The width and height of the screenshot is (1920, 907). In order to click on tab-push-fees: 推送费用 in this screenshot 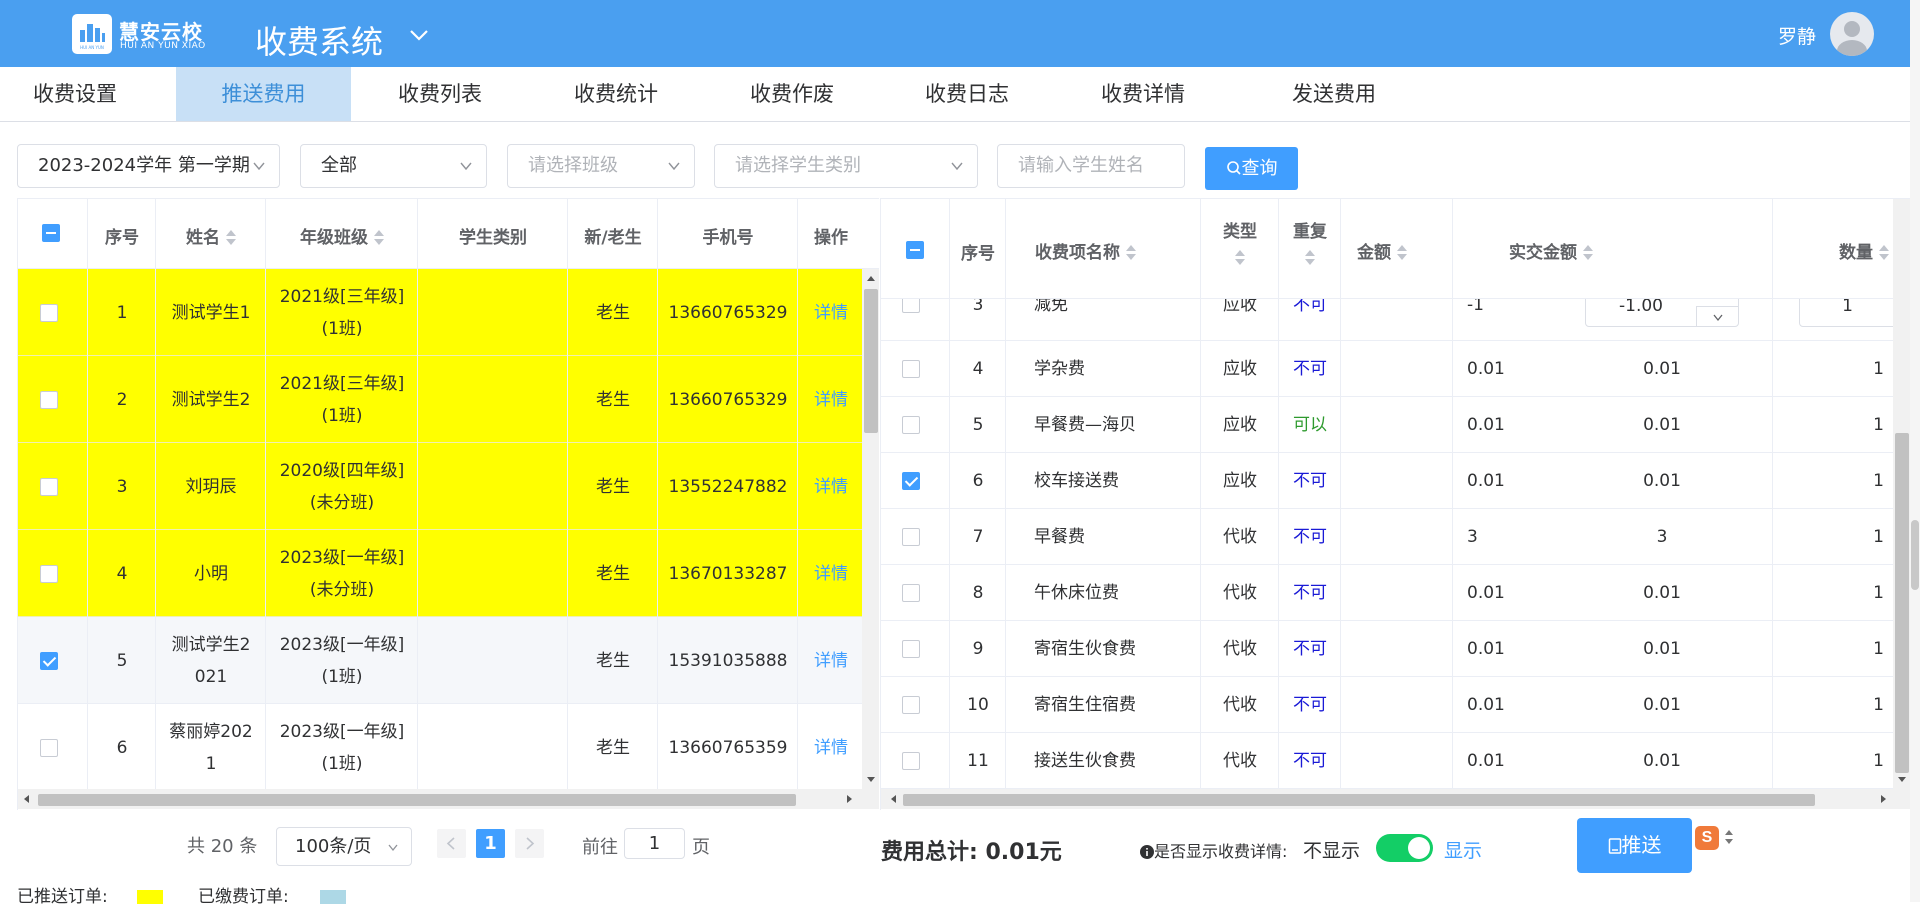, I will do `click(263, 94)`.